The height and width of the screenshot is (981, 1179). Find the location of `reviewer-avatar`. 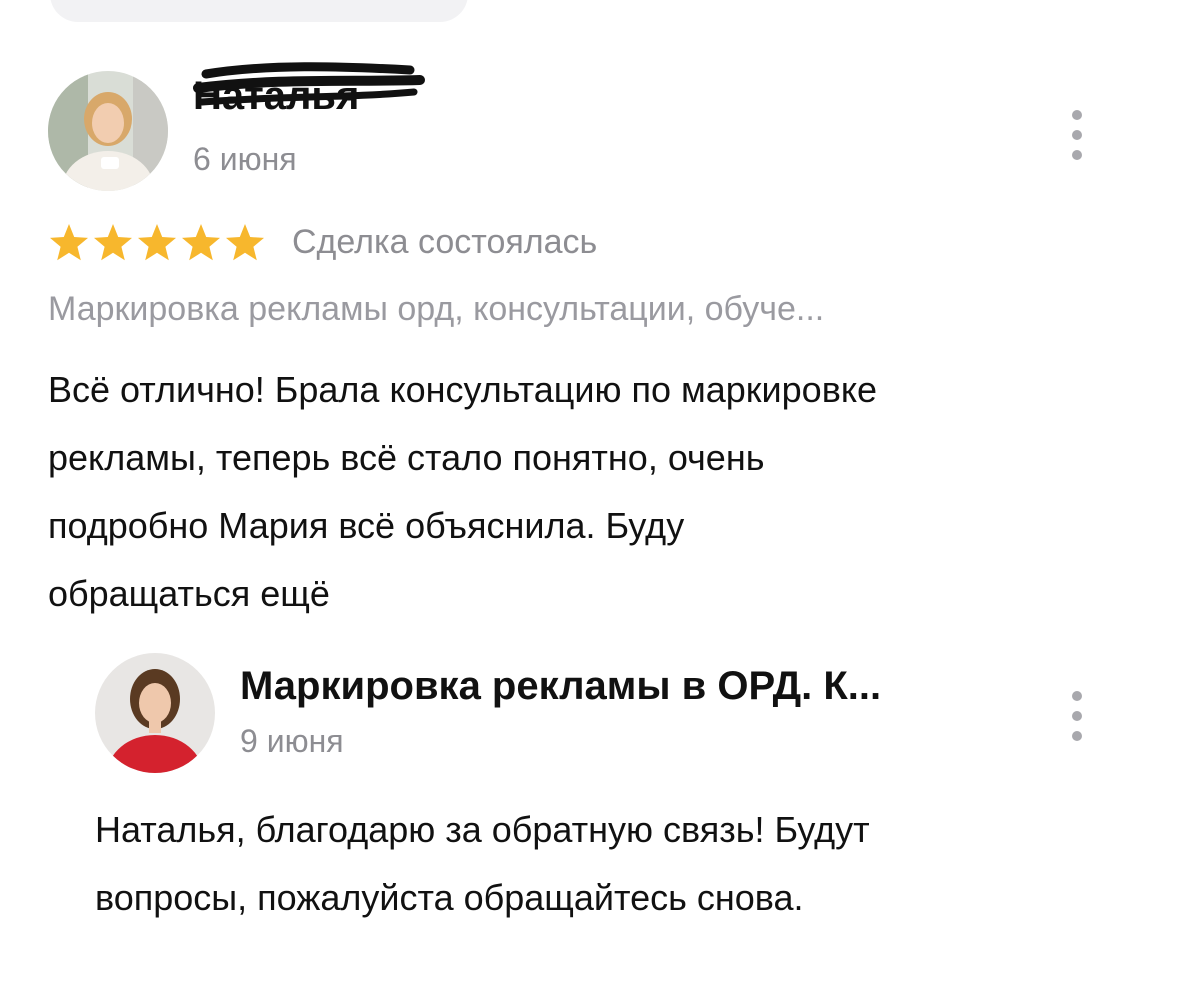

reviewer-avatar is located at coordinates (108, 131).